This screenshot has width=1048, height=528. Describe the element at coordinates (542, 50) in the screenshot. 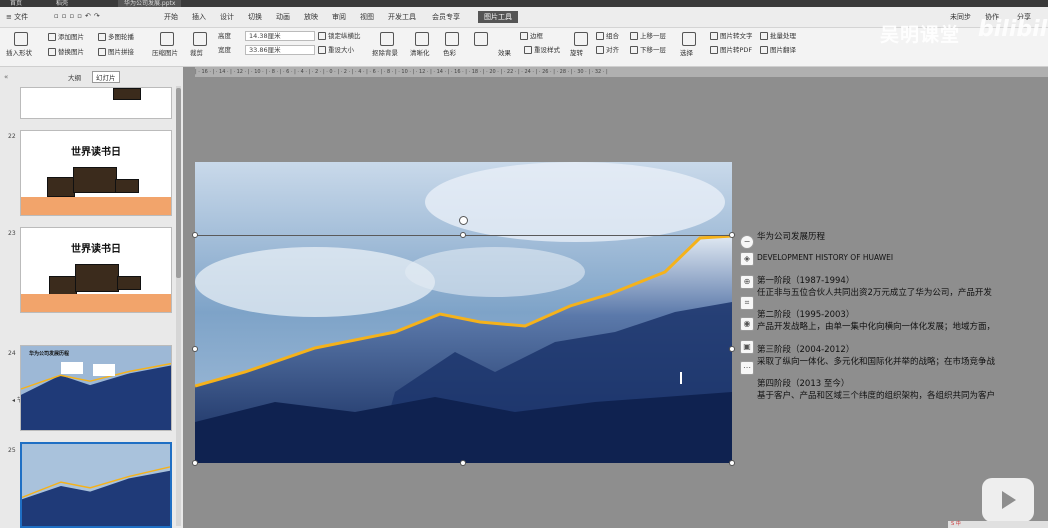

I see `reset-style-button: 重设样式` at that location.